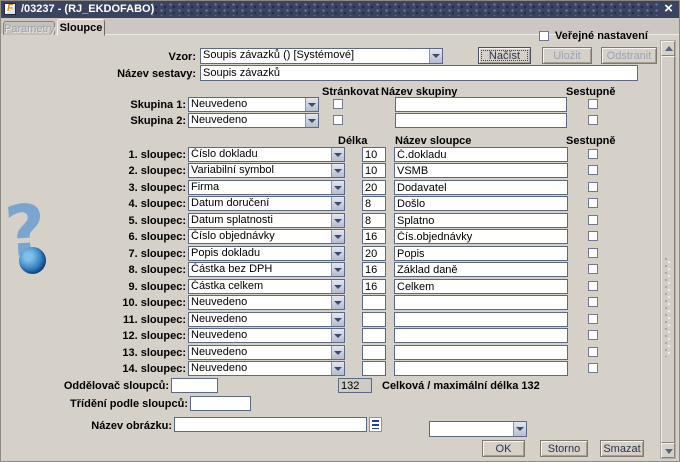 The width and height of the screenshot is (680, 462). Describe the element at coordinates (593, 203) in the screenshot. I see `col4-sestupne-checkbox` at that location.